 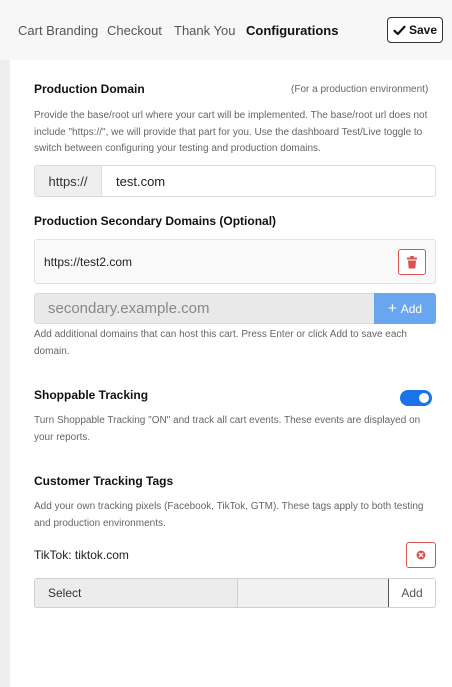 I want to click on production-domain-input-group: https:// test.com, so click(x=235, y=181).